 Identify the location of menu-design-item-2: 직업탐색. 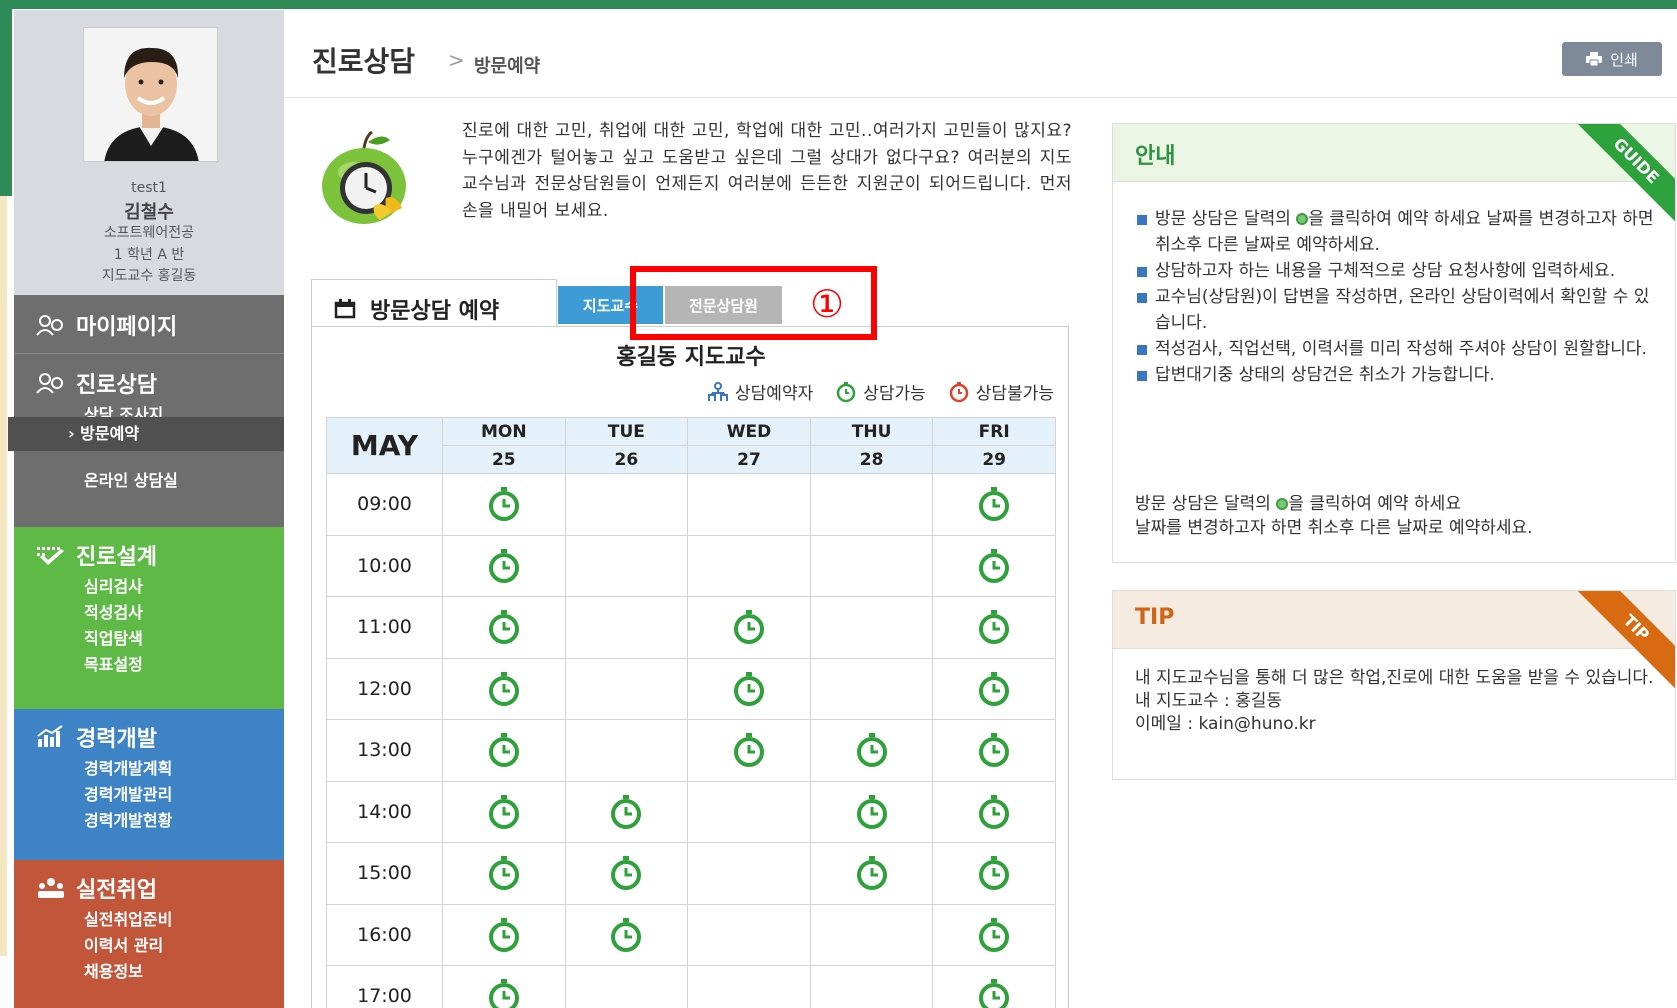
(113, 637).